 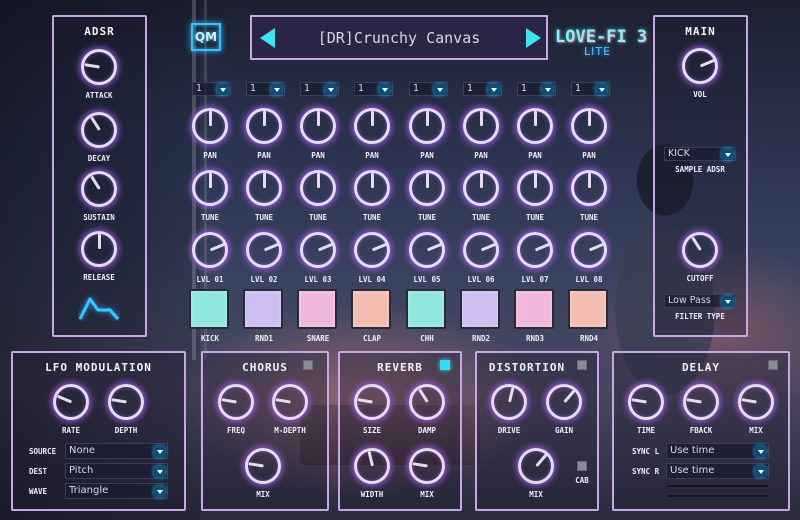 I want to click on adsr-release-knob, so click(x=99, y=249).